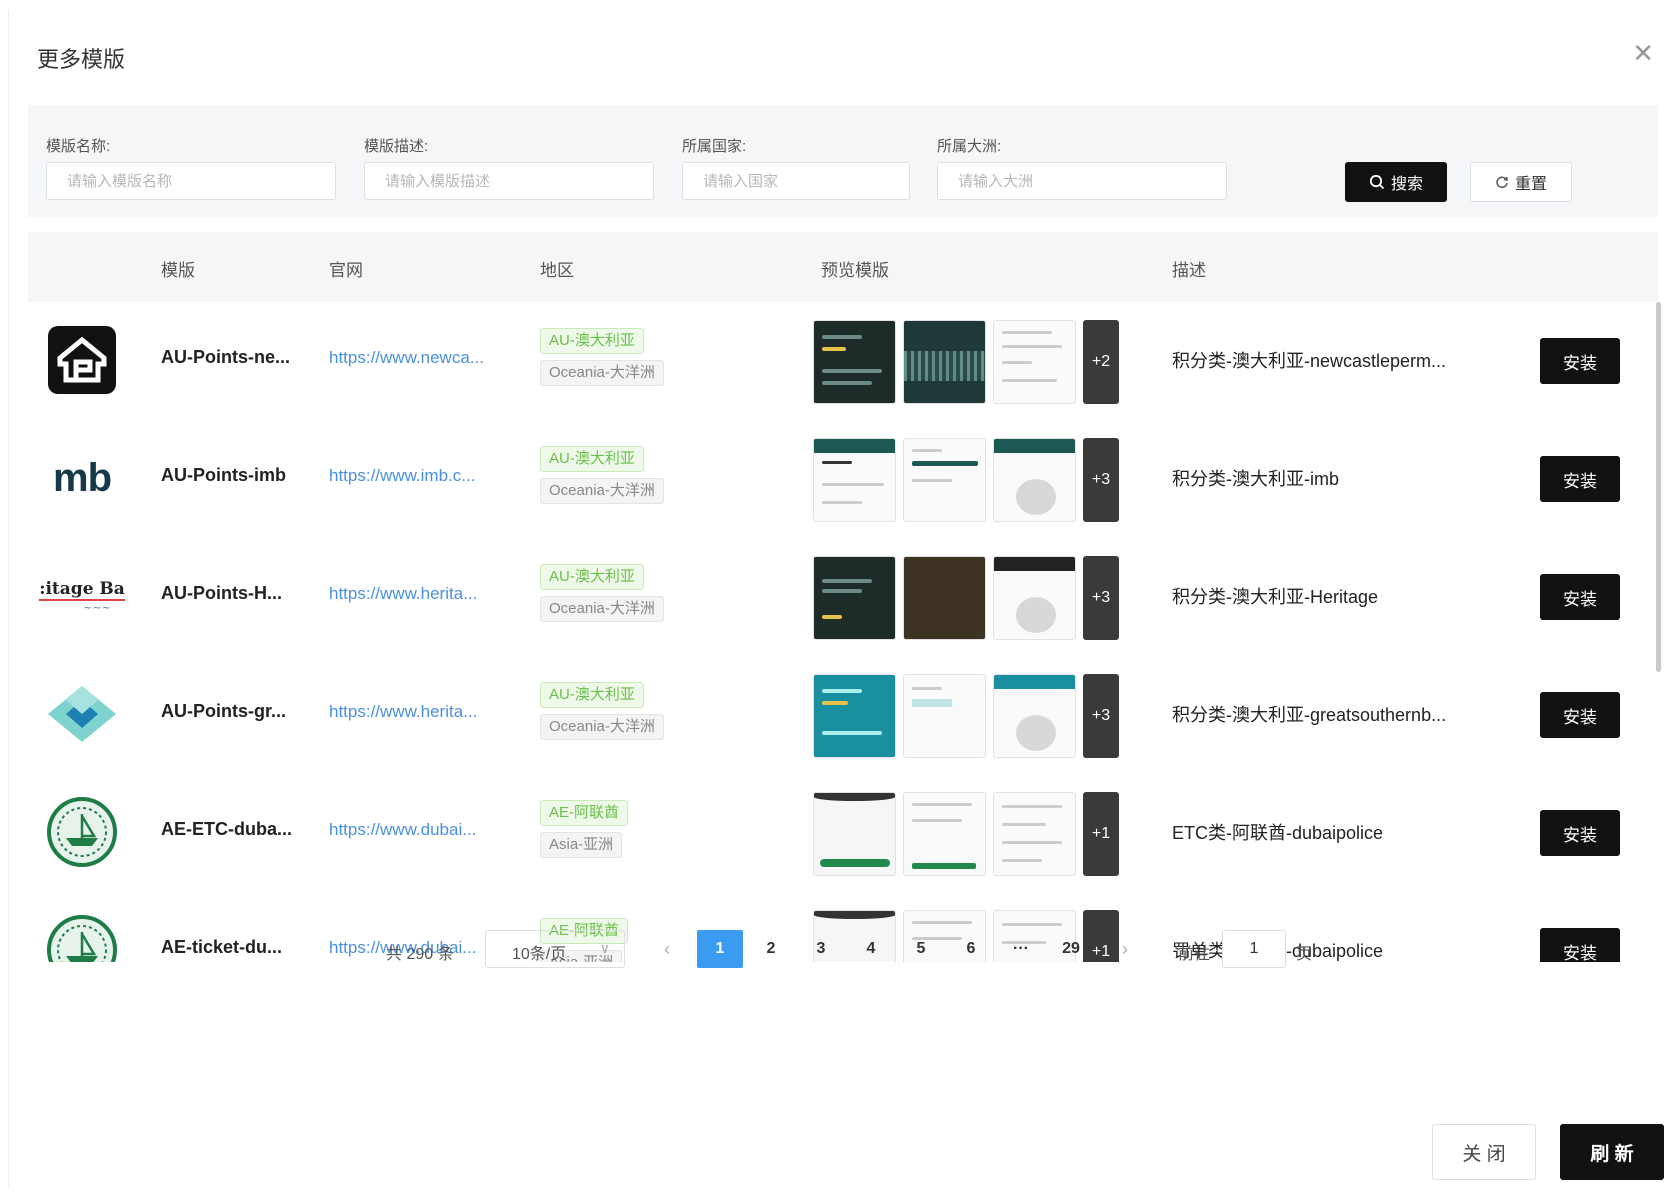 The width and height of the screenshot is (1674, 1193). Describe the element at coordinates (1658, 487) in the screenshot. I see `table-scrollbar` at that location.